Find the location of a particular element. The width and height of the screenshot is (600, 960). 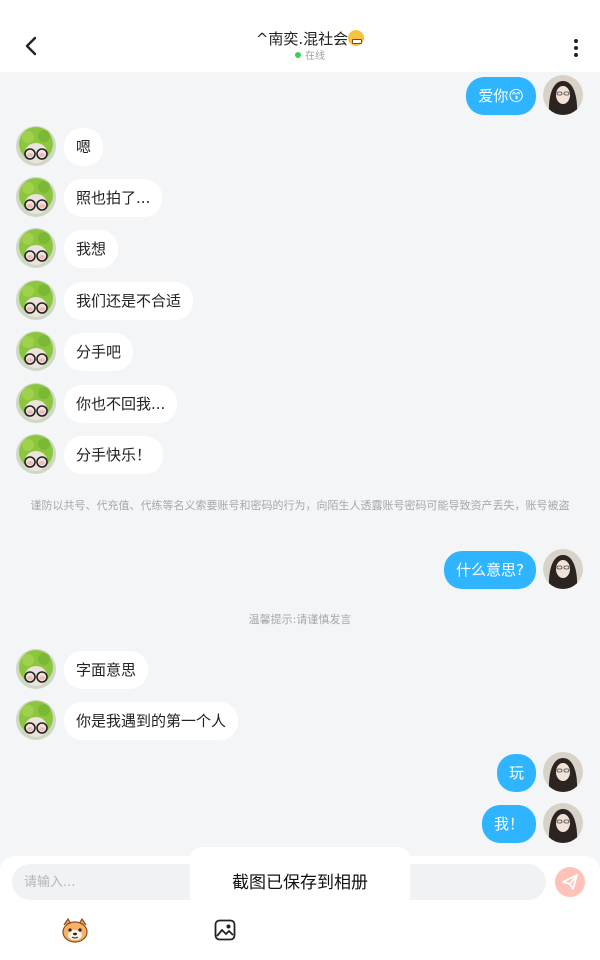

message-row-incoming: 我想 is located at coordinates (300, 249).